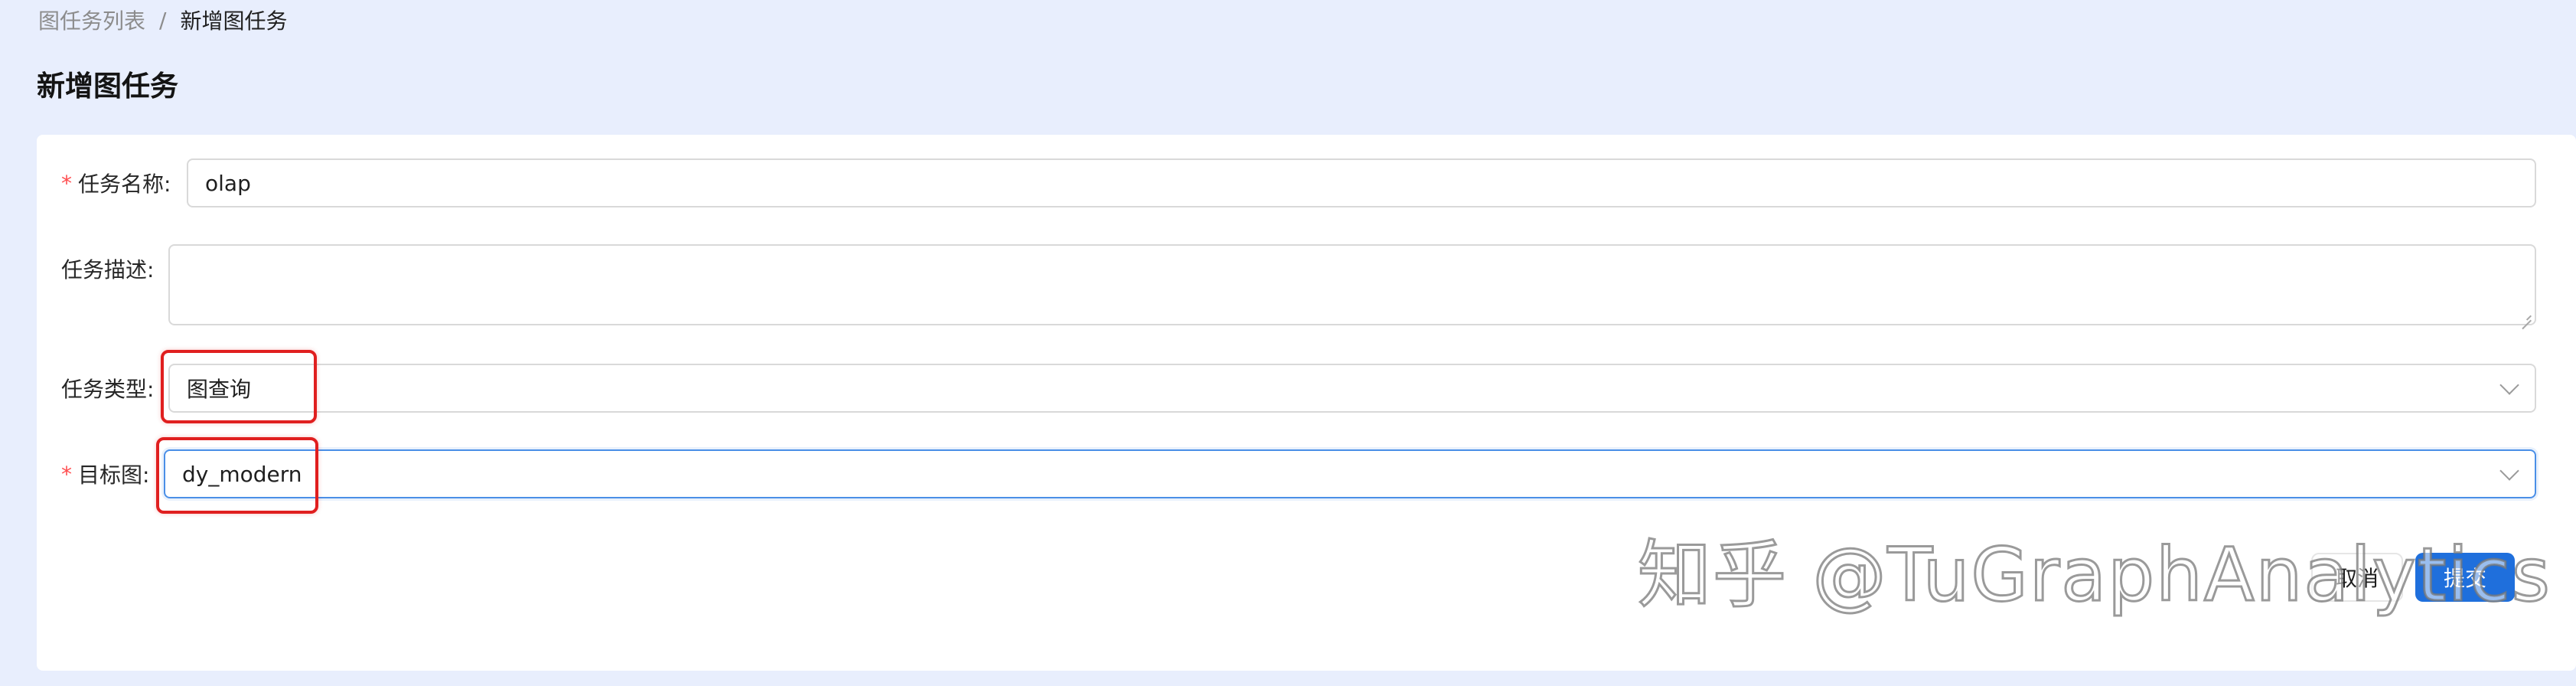  What do you see at coordinates (2525, 315) in the screenshot?
I see `resize-handle-icon` at bounding box center [2525, 315].